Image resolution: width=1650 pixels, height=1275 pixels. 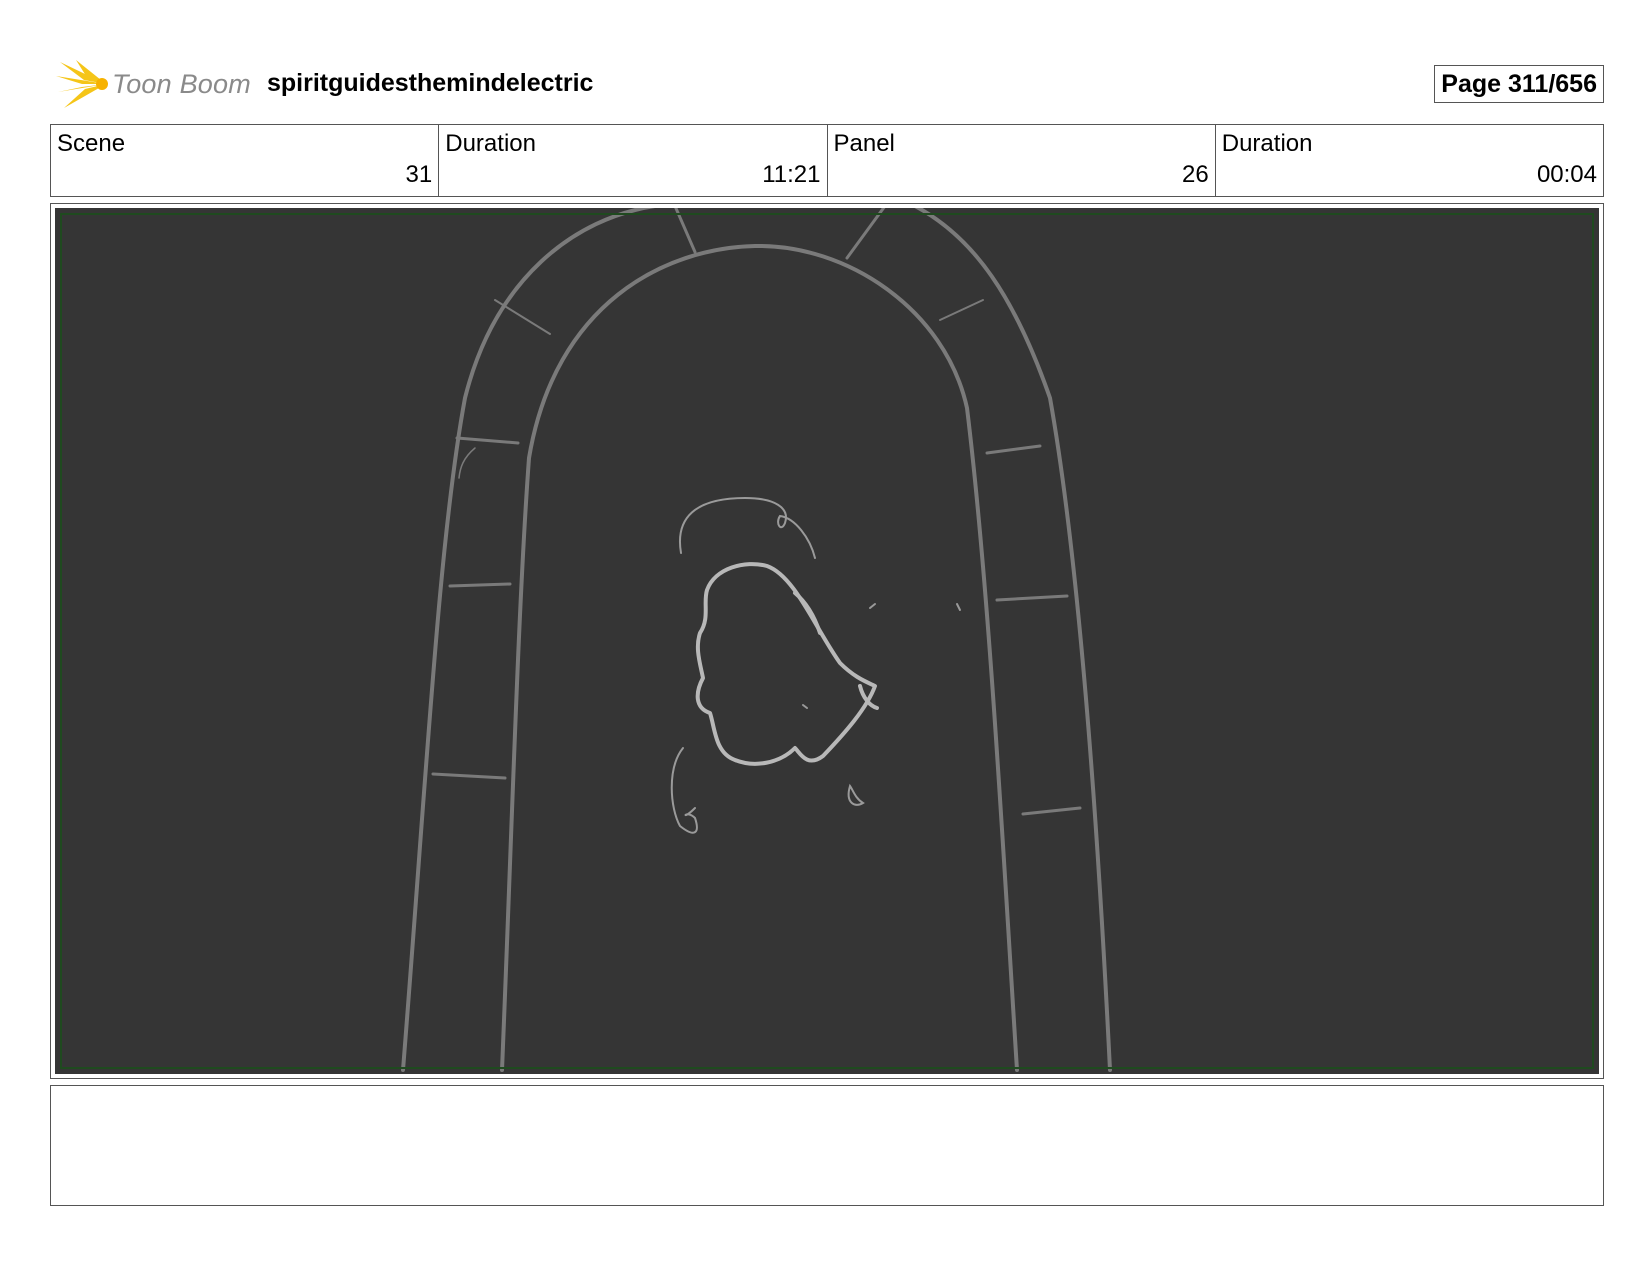 I want to click on burst-icon, so click(x=82, y=84).